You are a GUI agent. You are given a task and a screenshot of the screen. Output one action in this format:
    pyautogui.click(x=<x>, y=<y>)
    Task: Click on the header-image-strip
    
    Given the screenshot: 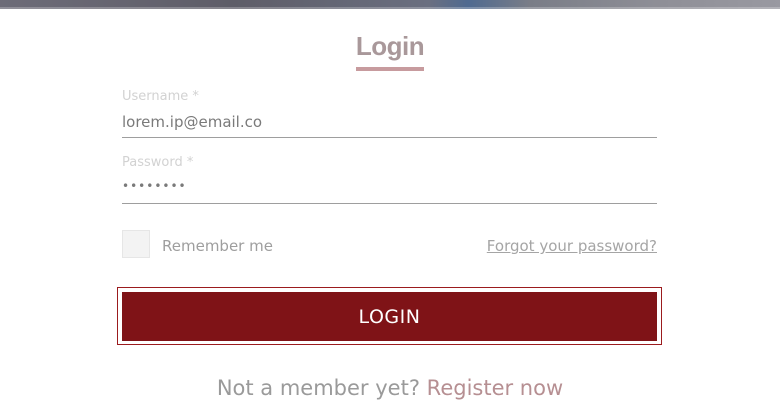 What is the action you would take?
    pyautogui.click(x=390, y=4)
    